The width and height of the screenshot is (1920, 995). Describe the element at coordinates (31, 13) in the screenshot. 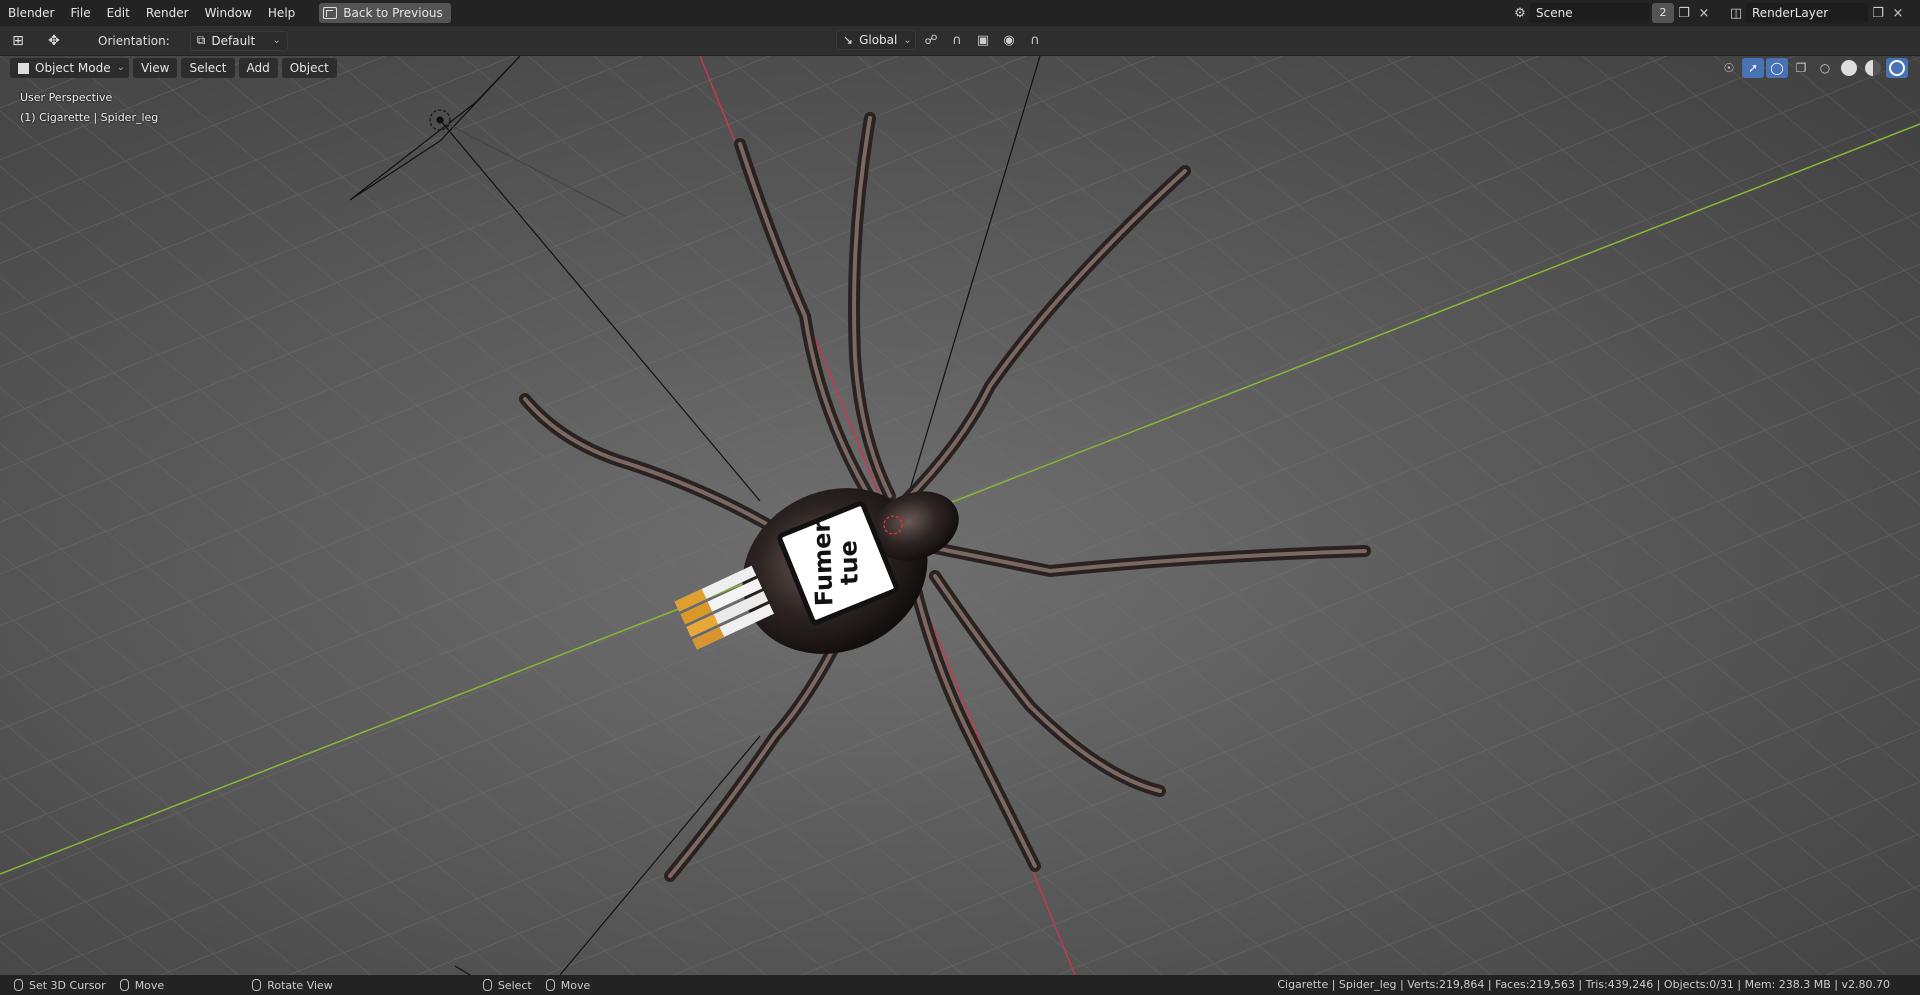

I see `menu-blender: Blender` at that location.